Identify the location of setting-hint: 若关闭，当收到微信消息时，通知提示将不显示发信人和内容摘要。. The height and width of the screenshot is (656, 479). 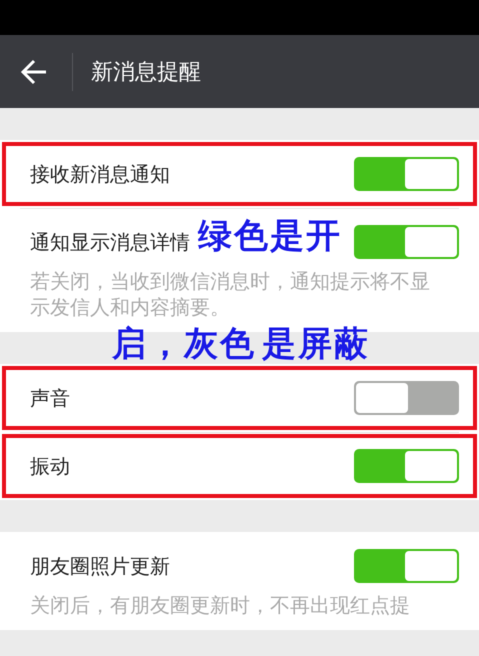
(230, 294).